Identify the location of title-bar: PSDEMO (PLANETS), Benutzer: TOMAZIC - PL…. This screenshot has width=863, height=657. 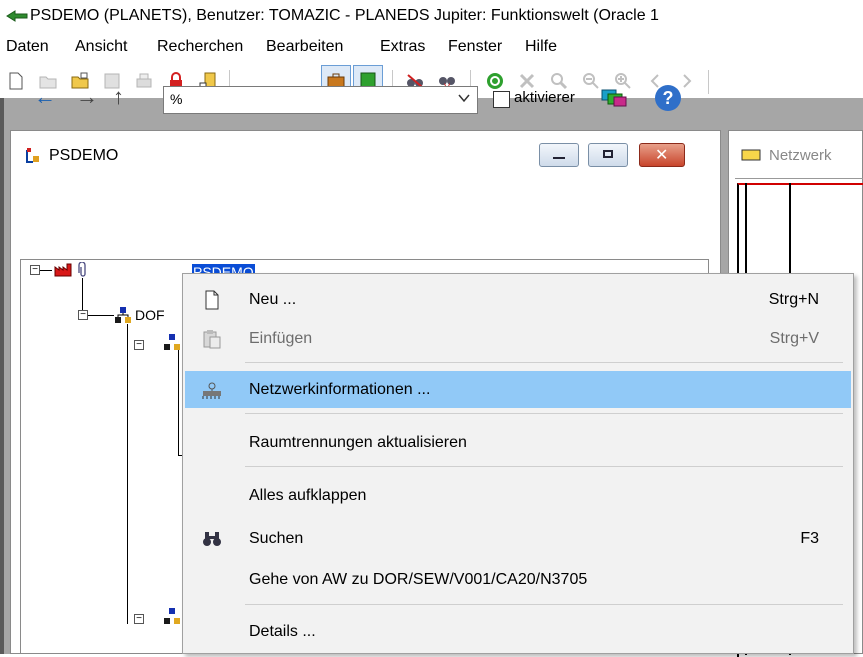
(431, 16).